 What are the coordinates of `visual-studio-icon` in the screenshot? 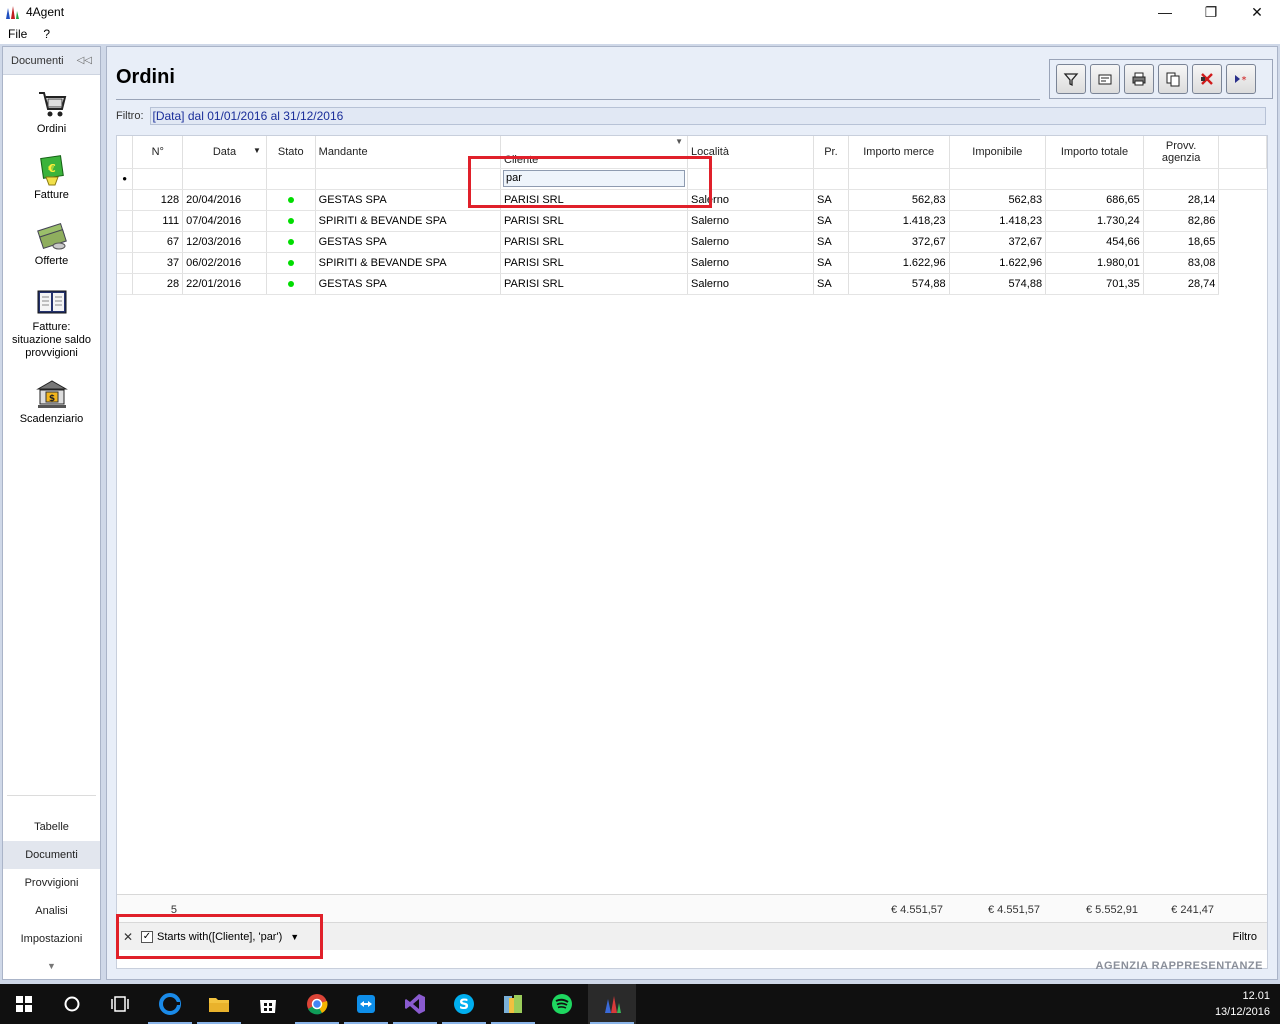 It's located at (415, 1004).